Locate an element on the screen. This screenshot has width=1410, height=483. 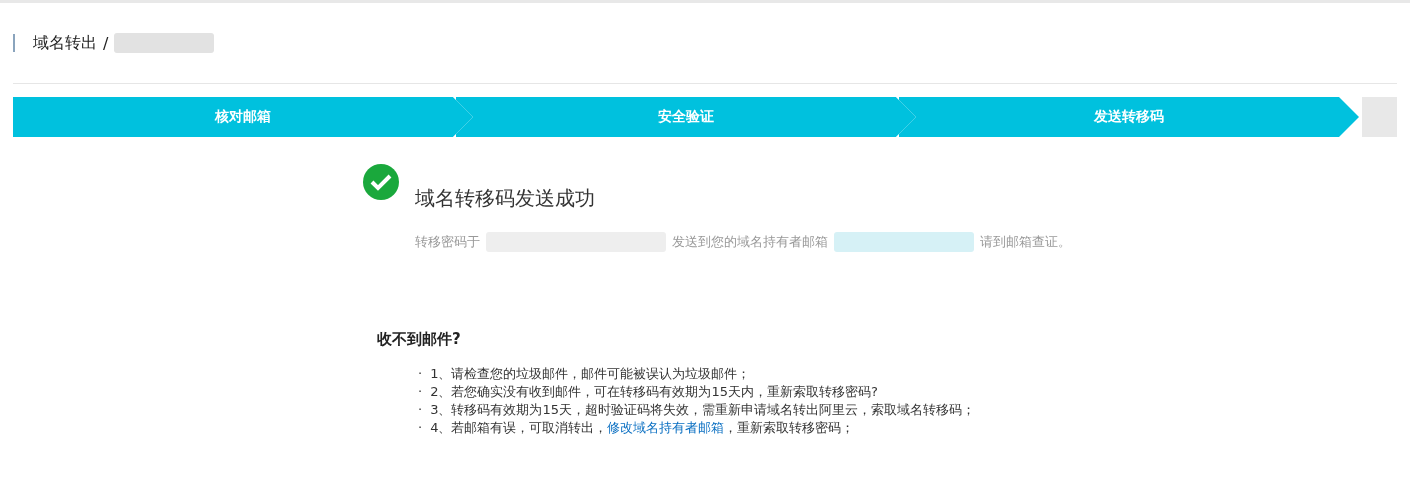
progress-step: 核对邮箱 is located at coordinates (243, 117).